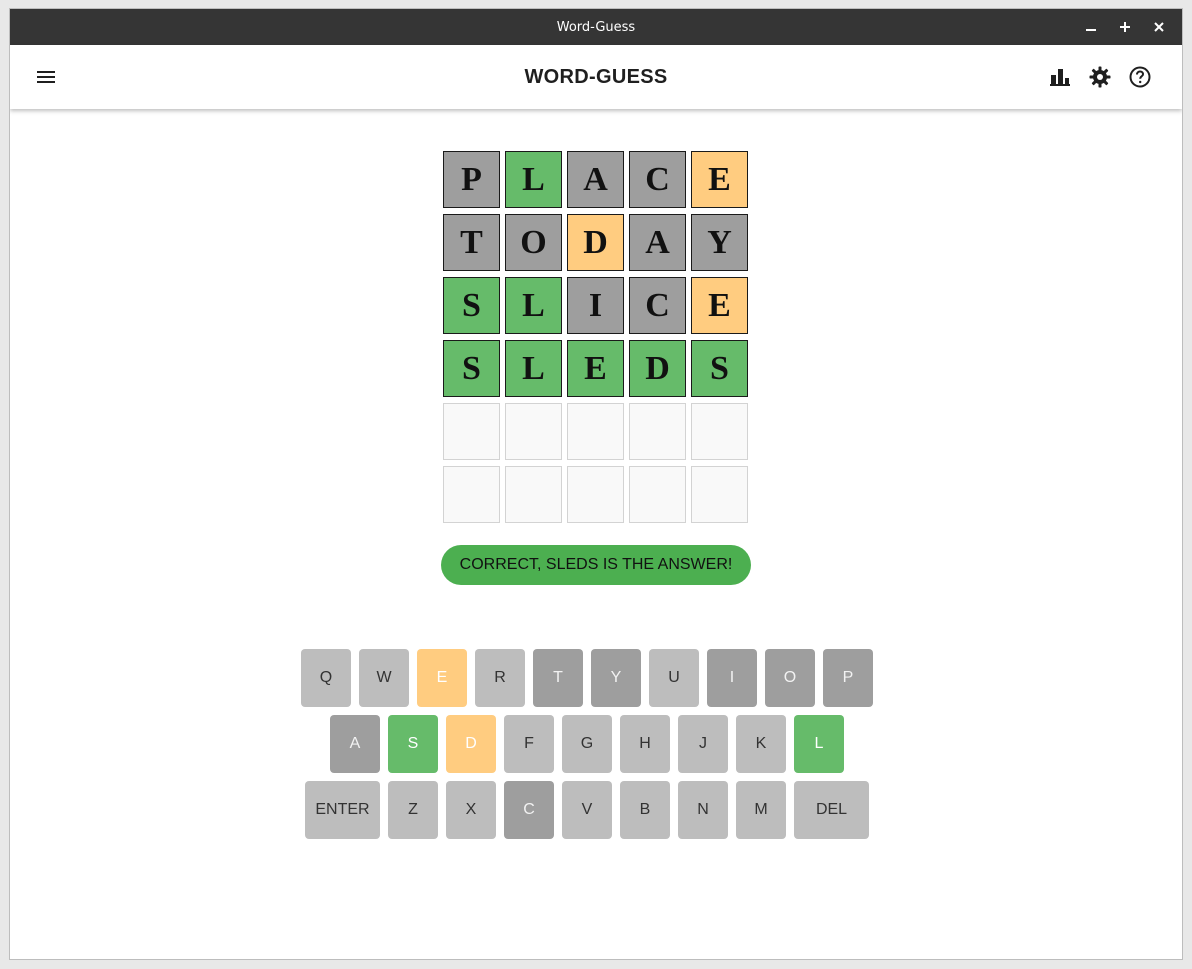  I want to click on close-icon, so click(1159, 27).